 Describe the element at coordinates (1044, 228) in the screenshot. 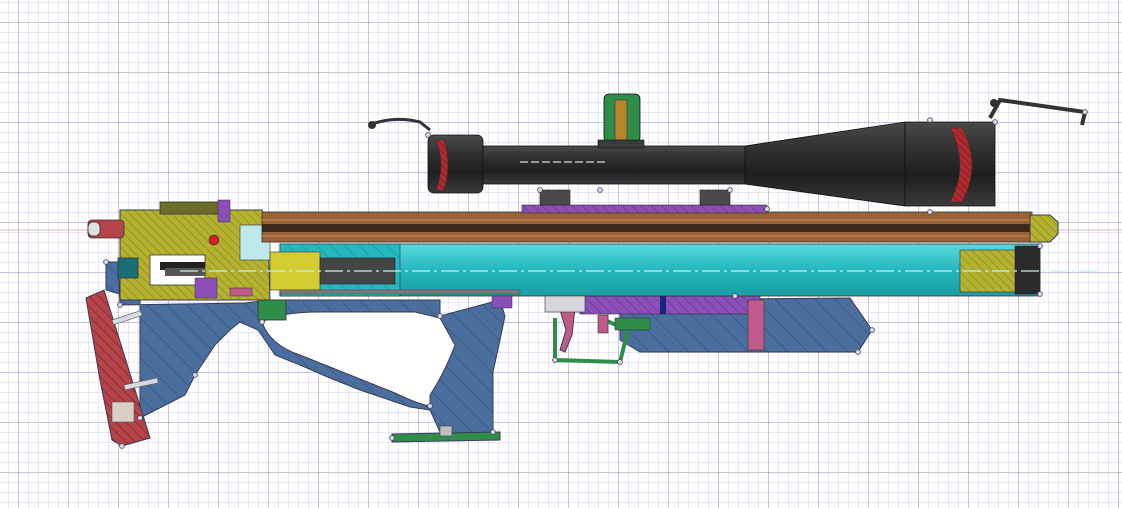

I see `muzzle-cap` at that location.